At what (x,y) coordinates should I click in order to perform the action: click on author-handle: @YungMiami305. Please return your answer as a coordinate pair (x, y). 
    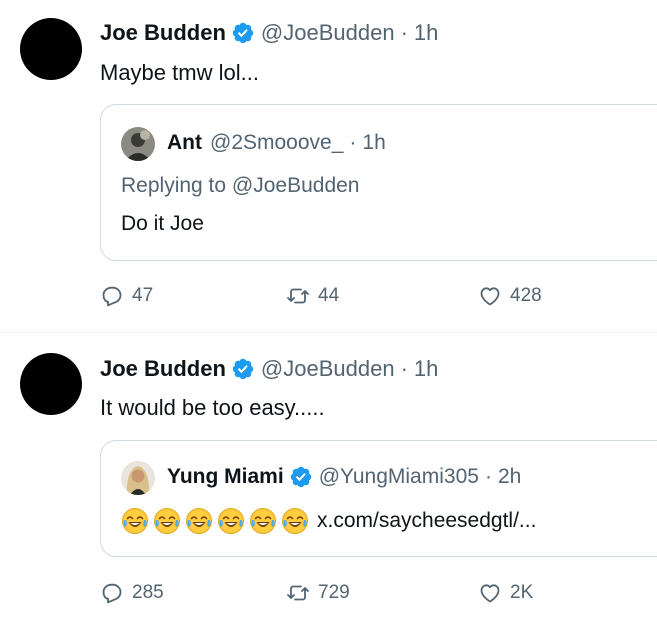
    Looking at the image, I should click on (399, 477).